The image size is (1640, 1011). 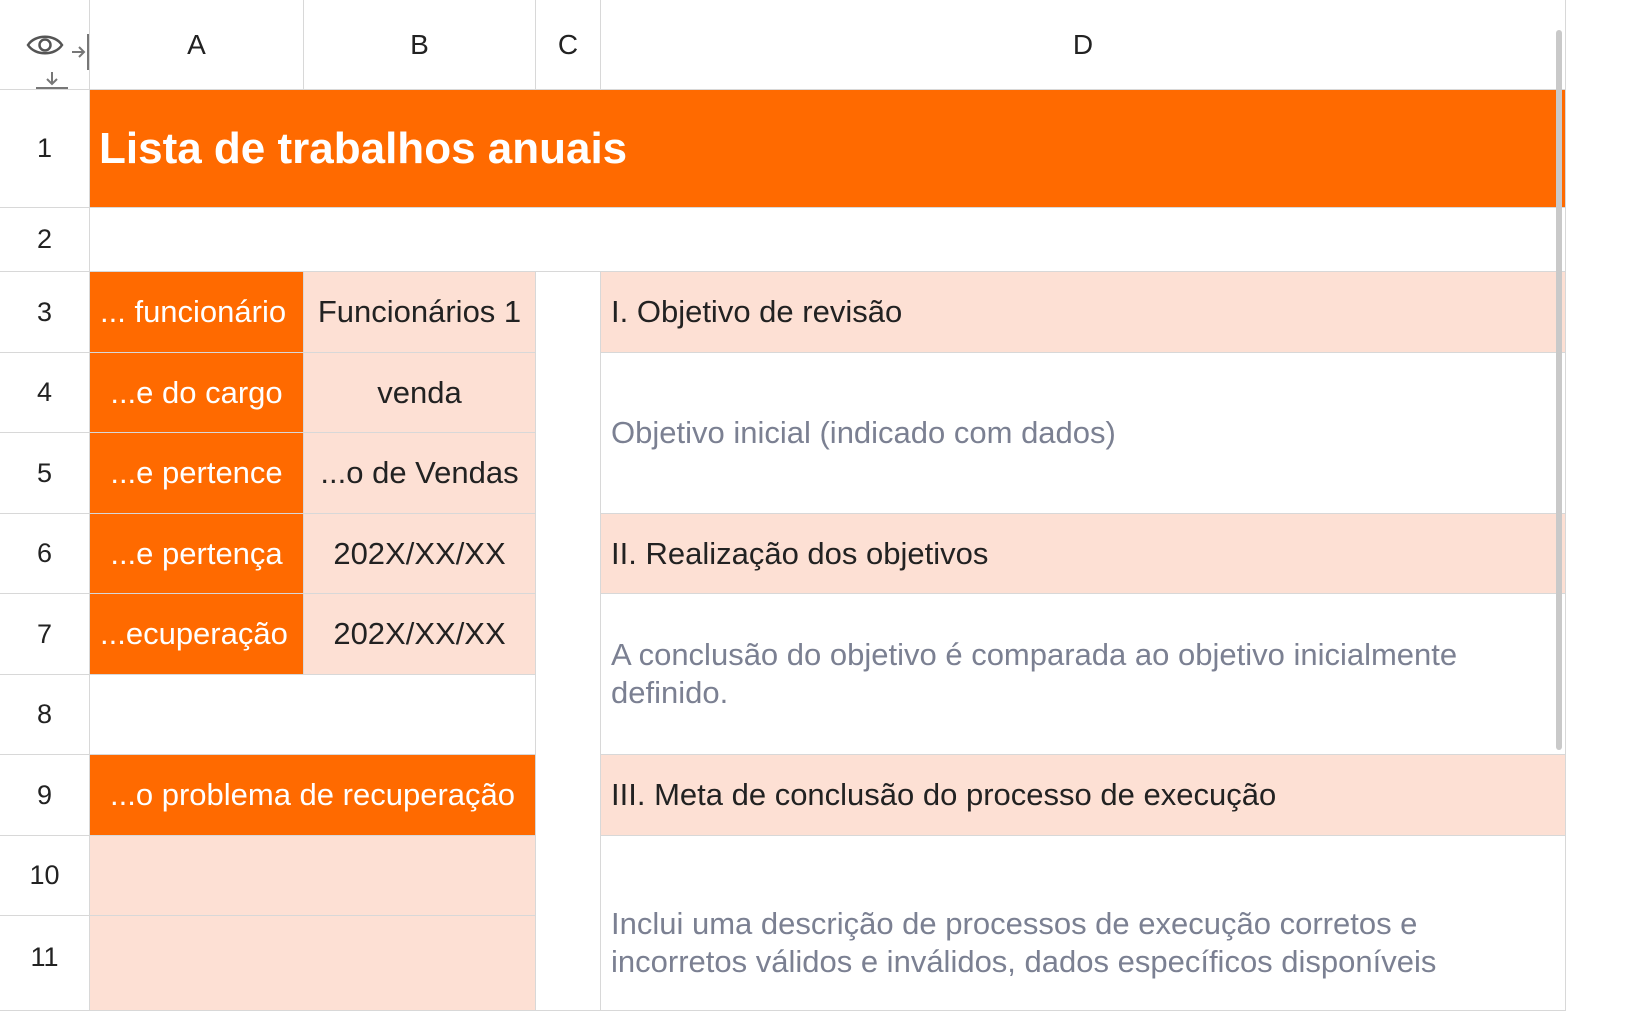 What do you see at coordinates (45, 963) in the screenshot?
I see `row-header-11: 11` at bounding box center [45, 963].